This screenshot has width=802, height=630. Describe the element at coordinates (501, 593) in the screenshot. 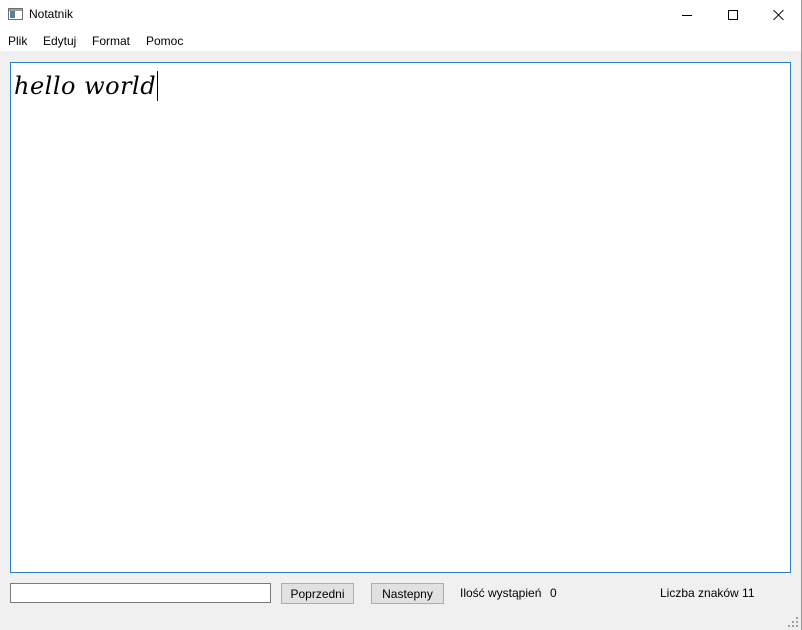

I see `occurrences-label: Ilość wystąpień` at that location.